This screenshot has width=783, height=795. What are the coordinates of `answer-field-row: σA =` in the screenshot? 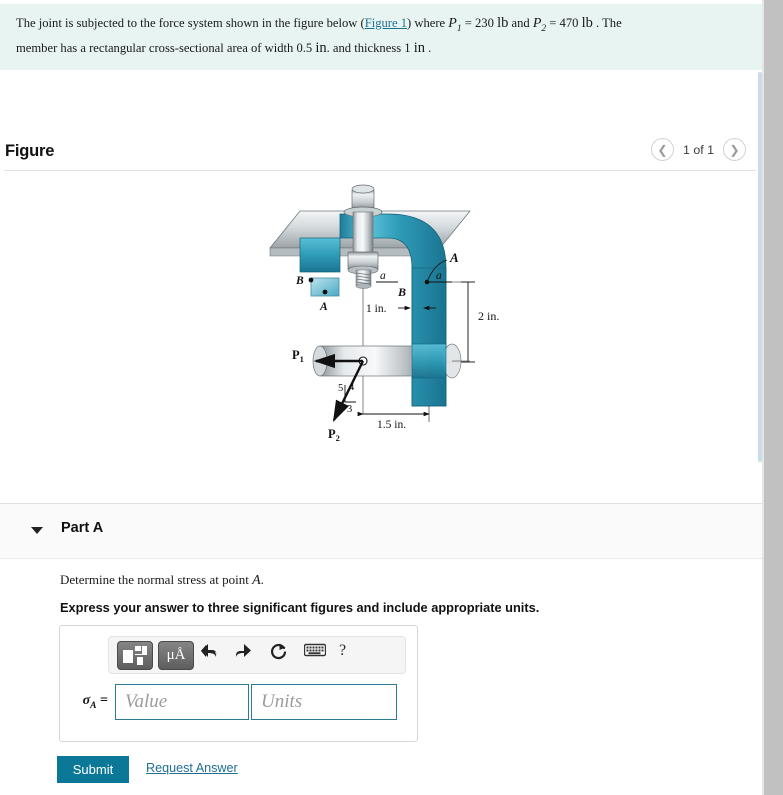 It's located at (238, 702).